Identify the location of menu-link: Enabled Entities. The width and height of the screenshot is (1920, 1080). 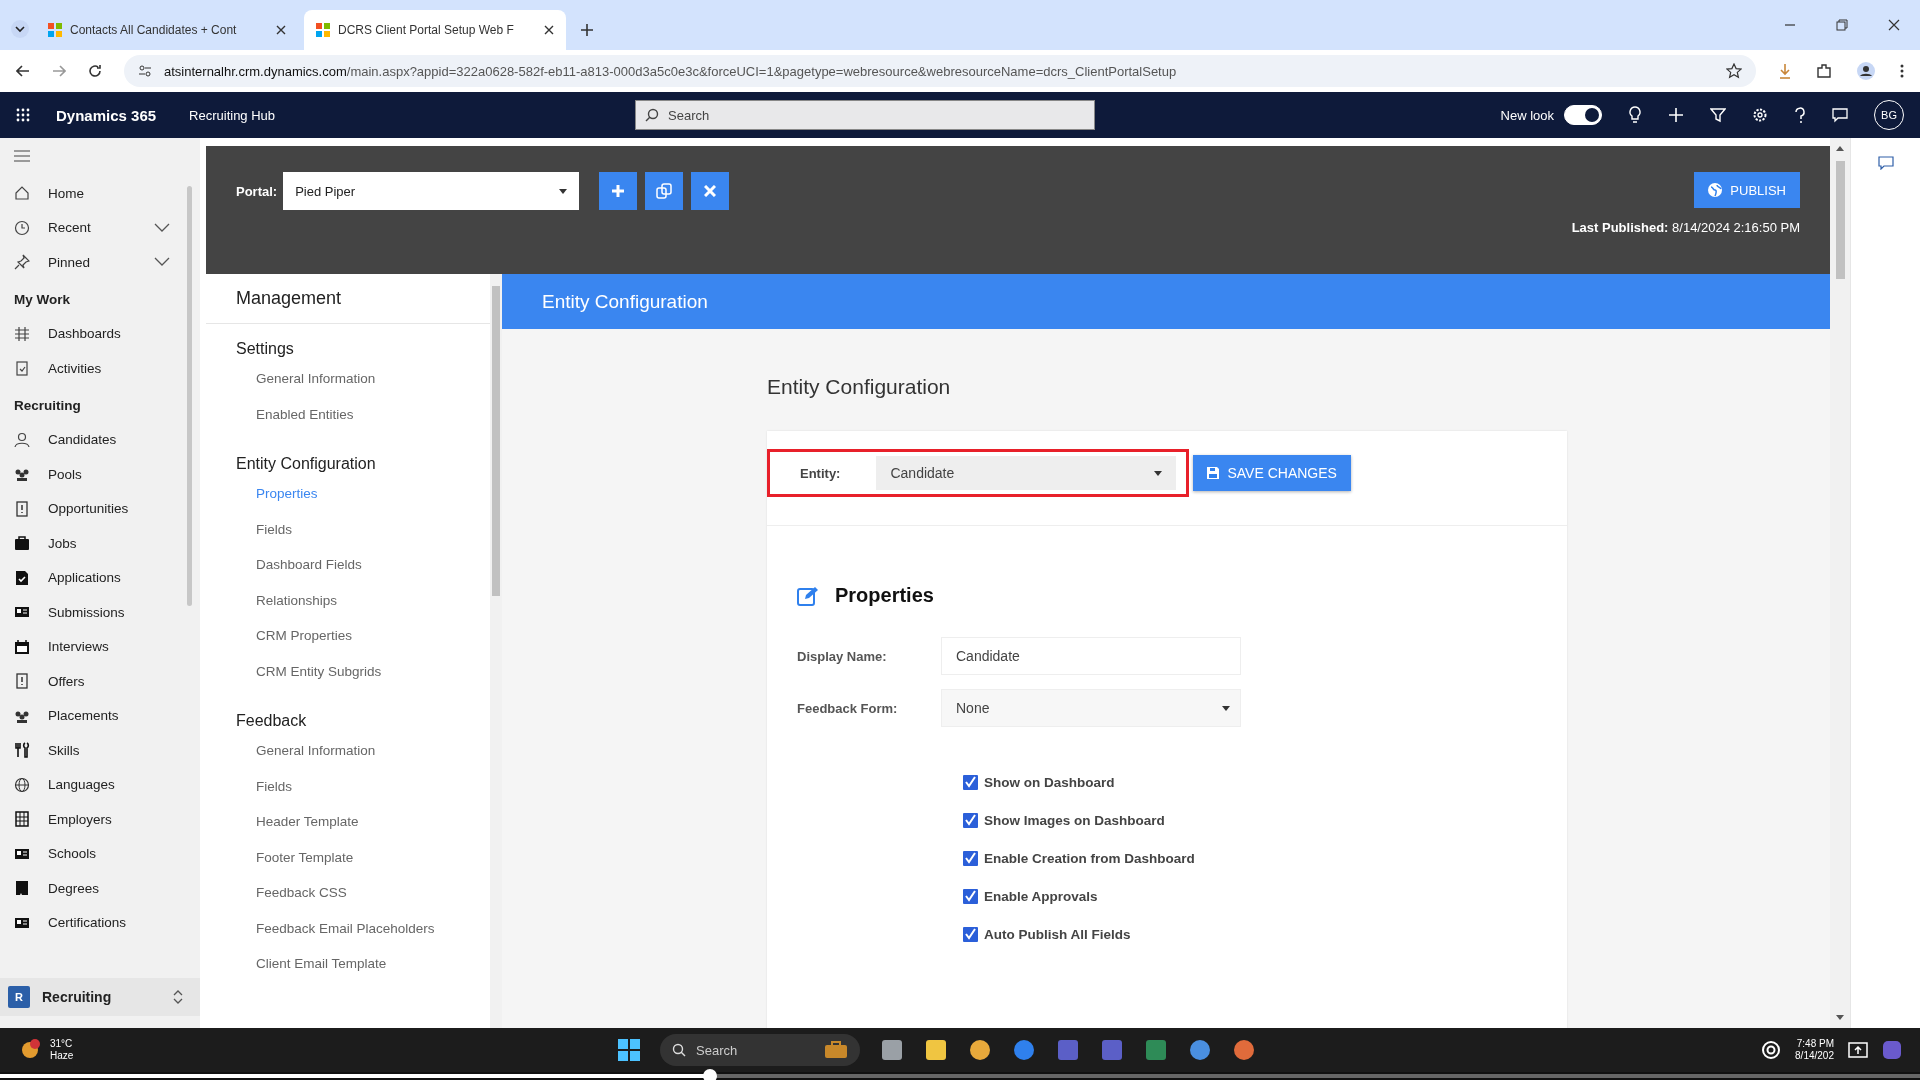
(363, 423).